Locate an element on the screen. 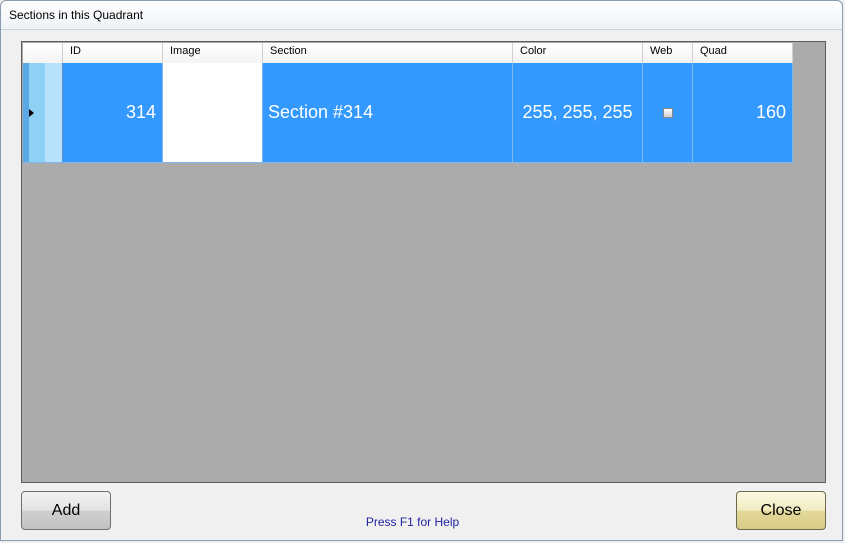  column-header-image: Image is located at coordinates (213, 53).